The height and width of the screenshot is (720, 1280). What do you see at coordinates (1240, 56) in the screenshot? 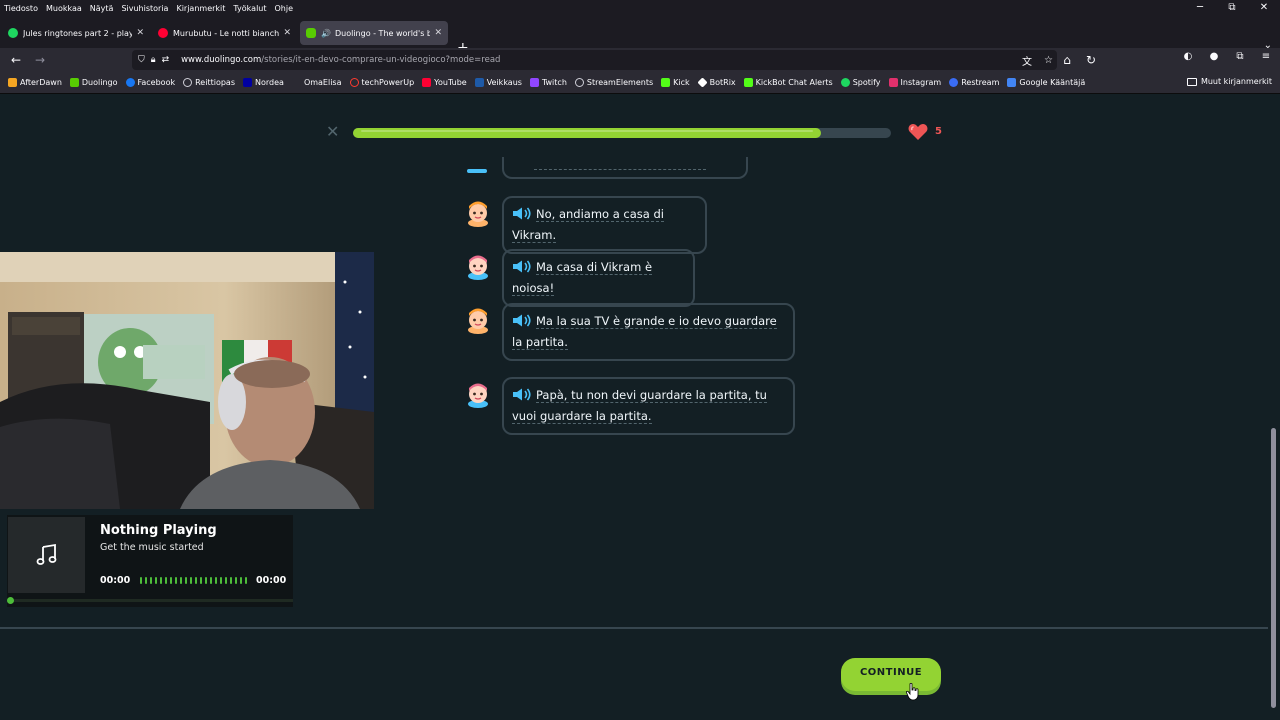
I see `extensions-puzzle-icon: ⧉` at bounding box center [1240, 56].